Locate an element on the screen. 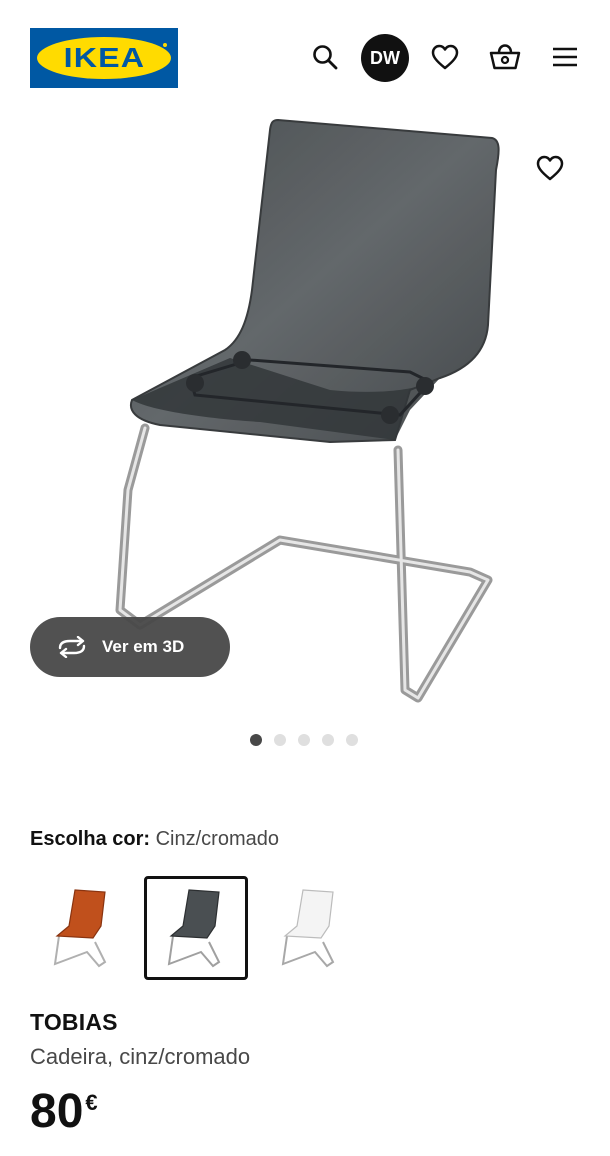  header: IKEA DW is located at coordinates (305, 55).